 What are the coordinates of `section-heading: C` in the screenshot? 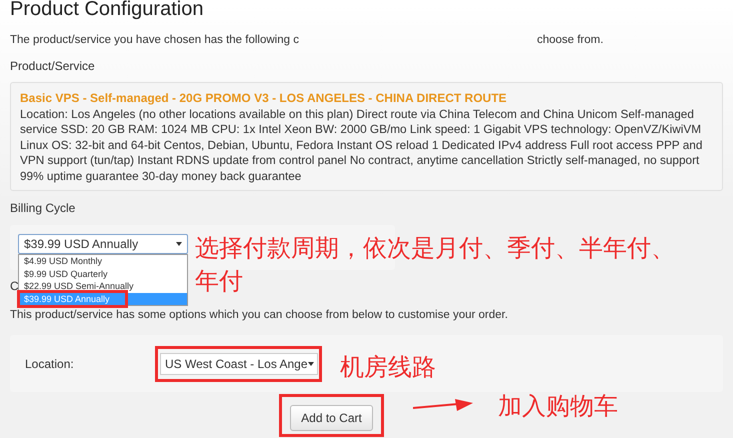 It's located at (14, 286).